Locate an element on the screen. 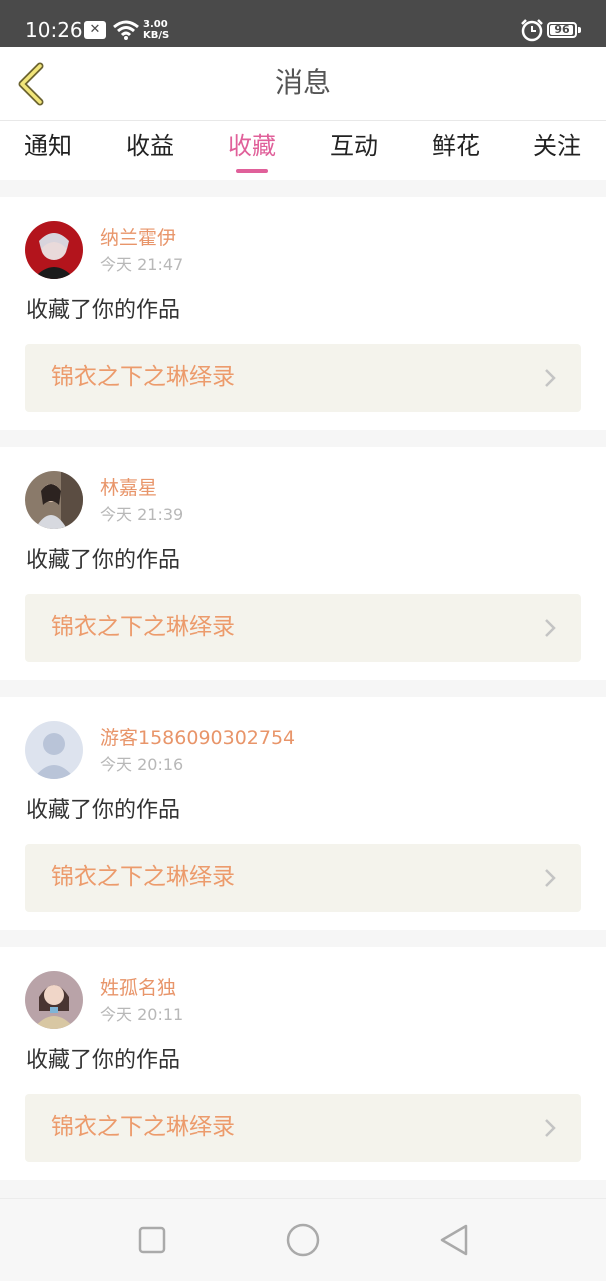  net-speed: 3.00 KB/S is located at coordinates (156, 30).